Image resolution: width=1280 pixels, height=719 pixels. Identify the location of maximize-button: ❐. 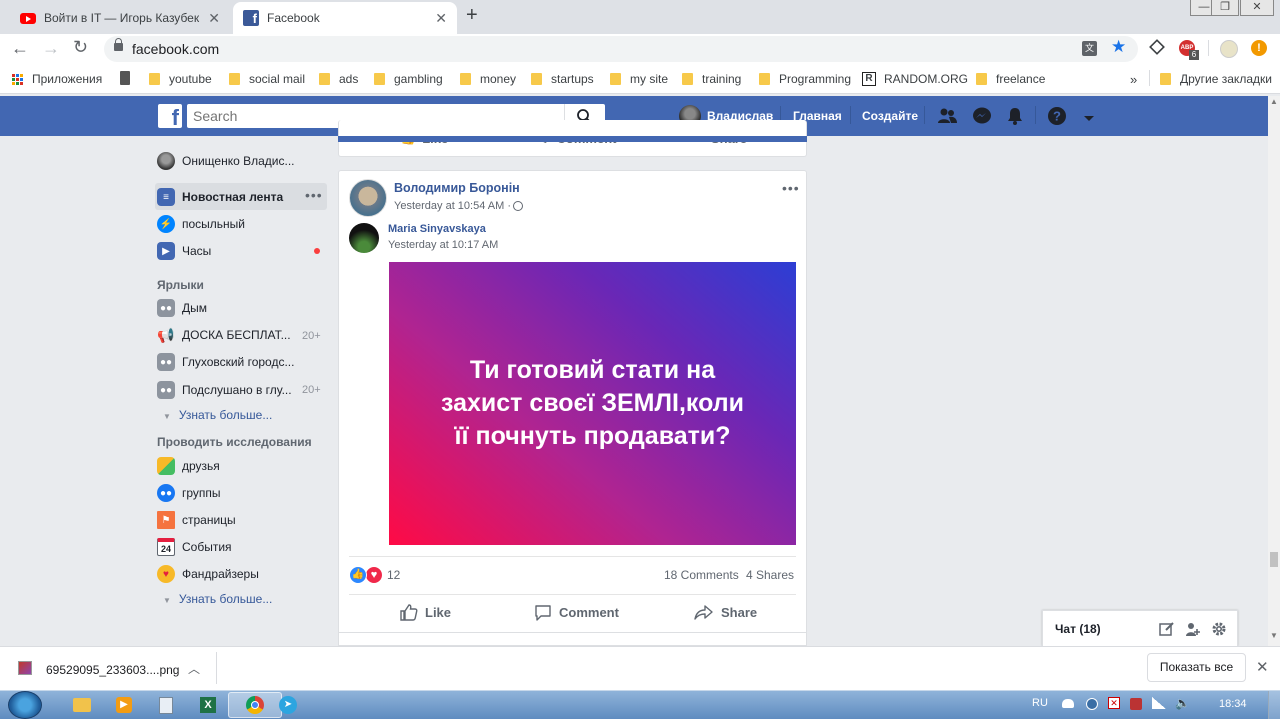
(1225, 8).